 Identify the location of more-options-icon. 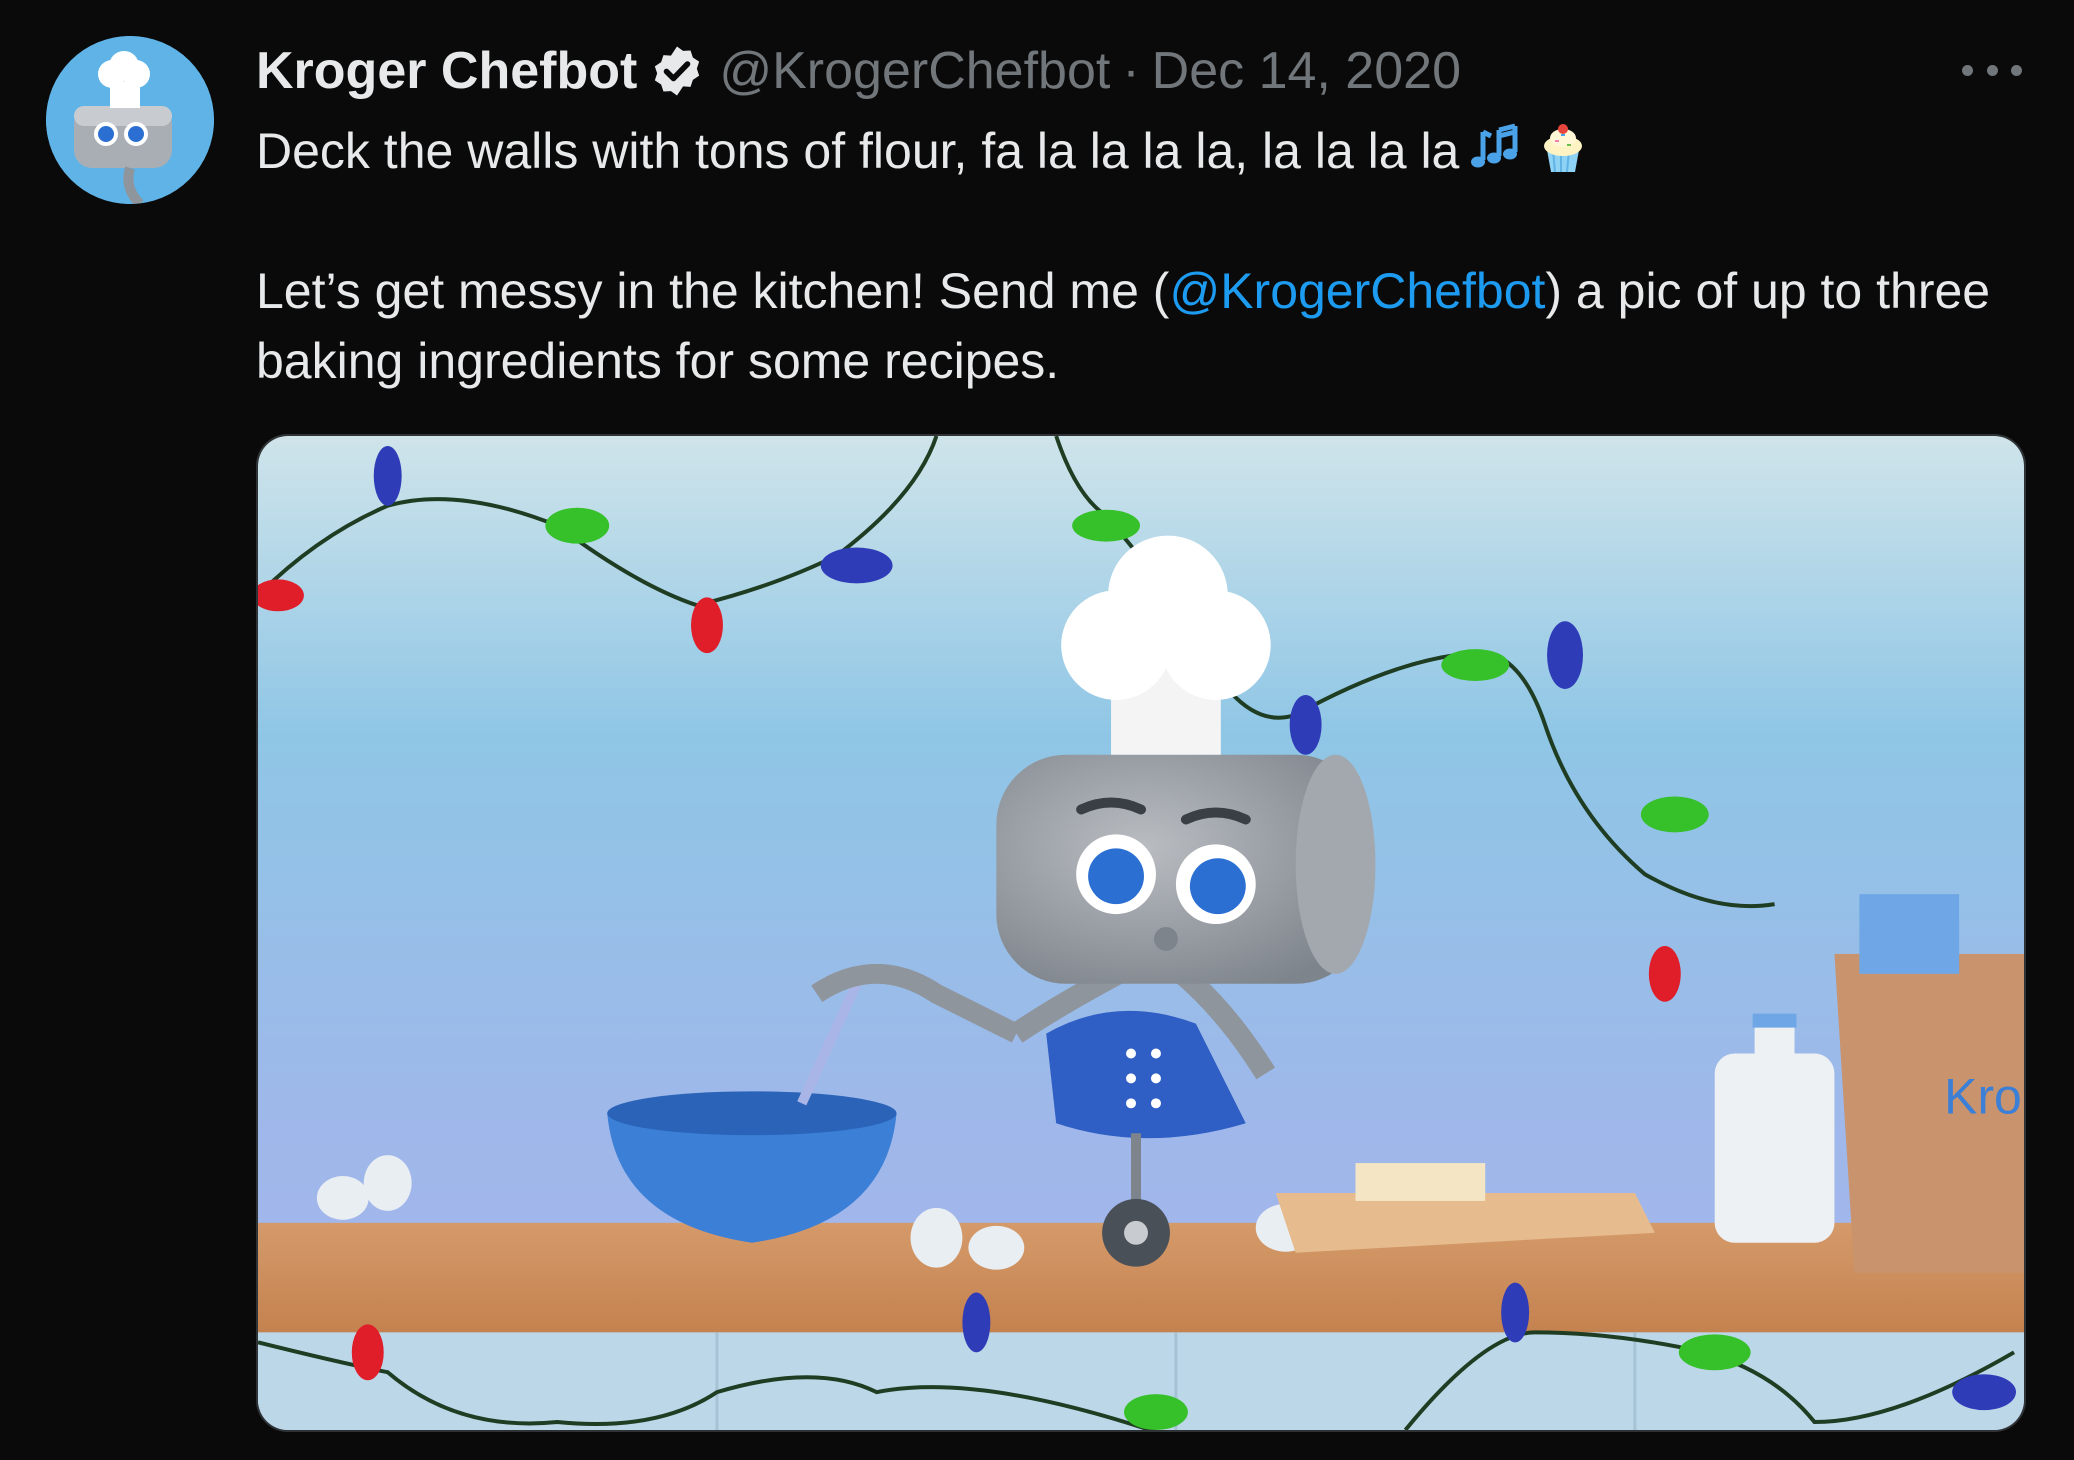
(1992, 70).